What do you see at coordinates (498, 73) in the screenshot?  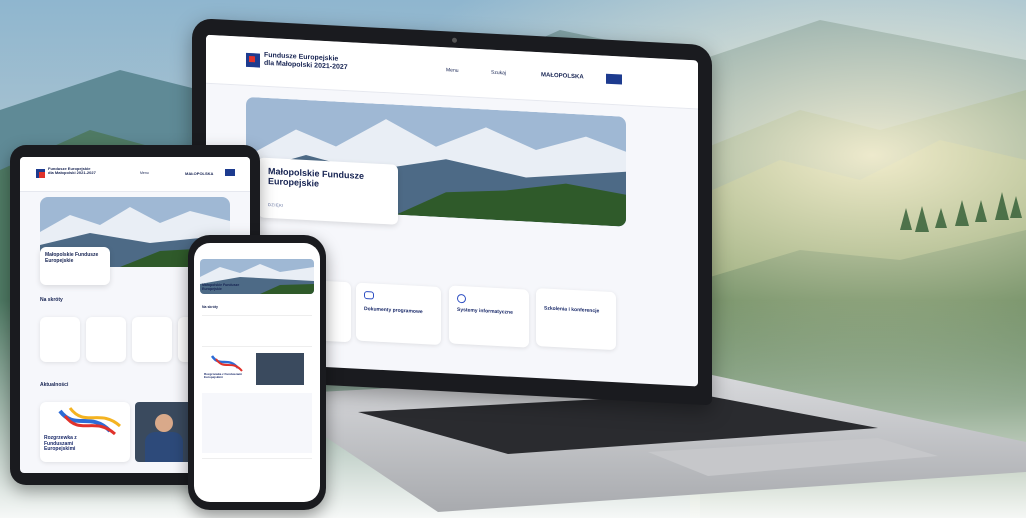 I see `search-button: Szukaj` at bounding box center [498, 73].